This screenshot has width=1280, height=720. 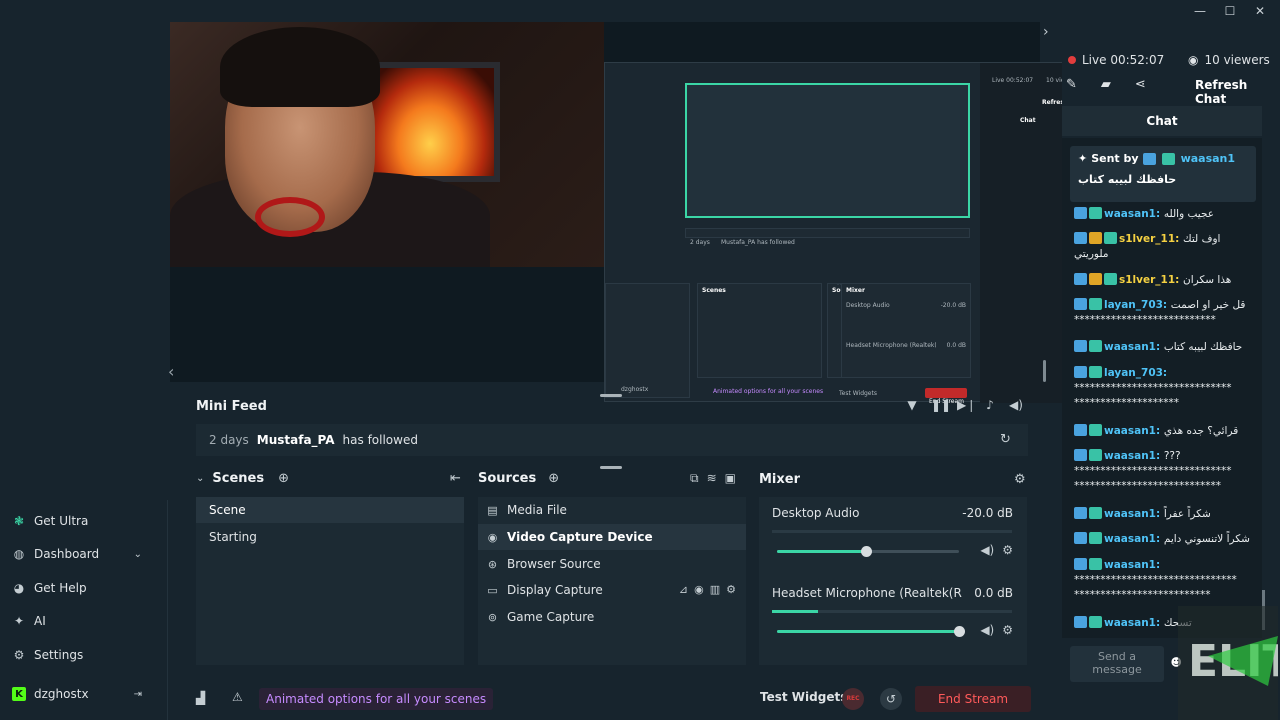 What do you see at coordinates (1237, 92) in the screenshot?
I see `refresh-chat-button: Refresh Chat` at bounding box center [1237, 92].